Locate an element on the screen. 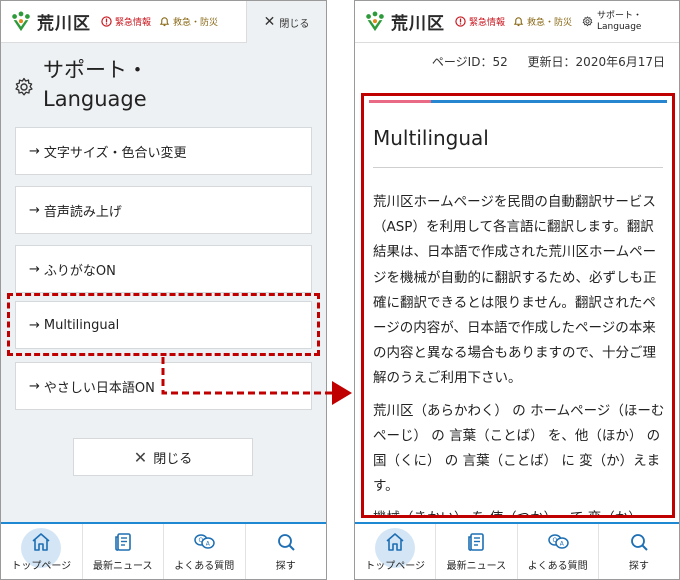 This screenshot has width=680, height=580. nav-top-page: トップページ is located at coordinates (396, 551).